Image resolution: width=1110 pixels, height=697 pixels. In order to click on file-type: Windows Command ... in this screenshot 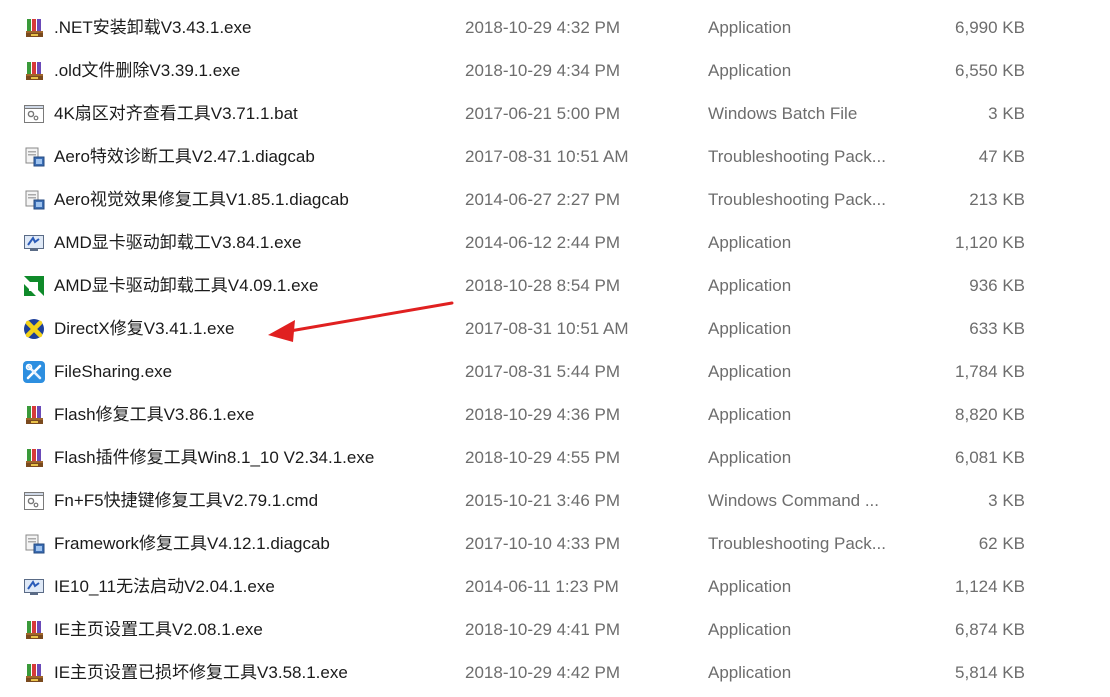, I will do `click(793, 500)`.